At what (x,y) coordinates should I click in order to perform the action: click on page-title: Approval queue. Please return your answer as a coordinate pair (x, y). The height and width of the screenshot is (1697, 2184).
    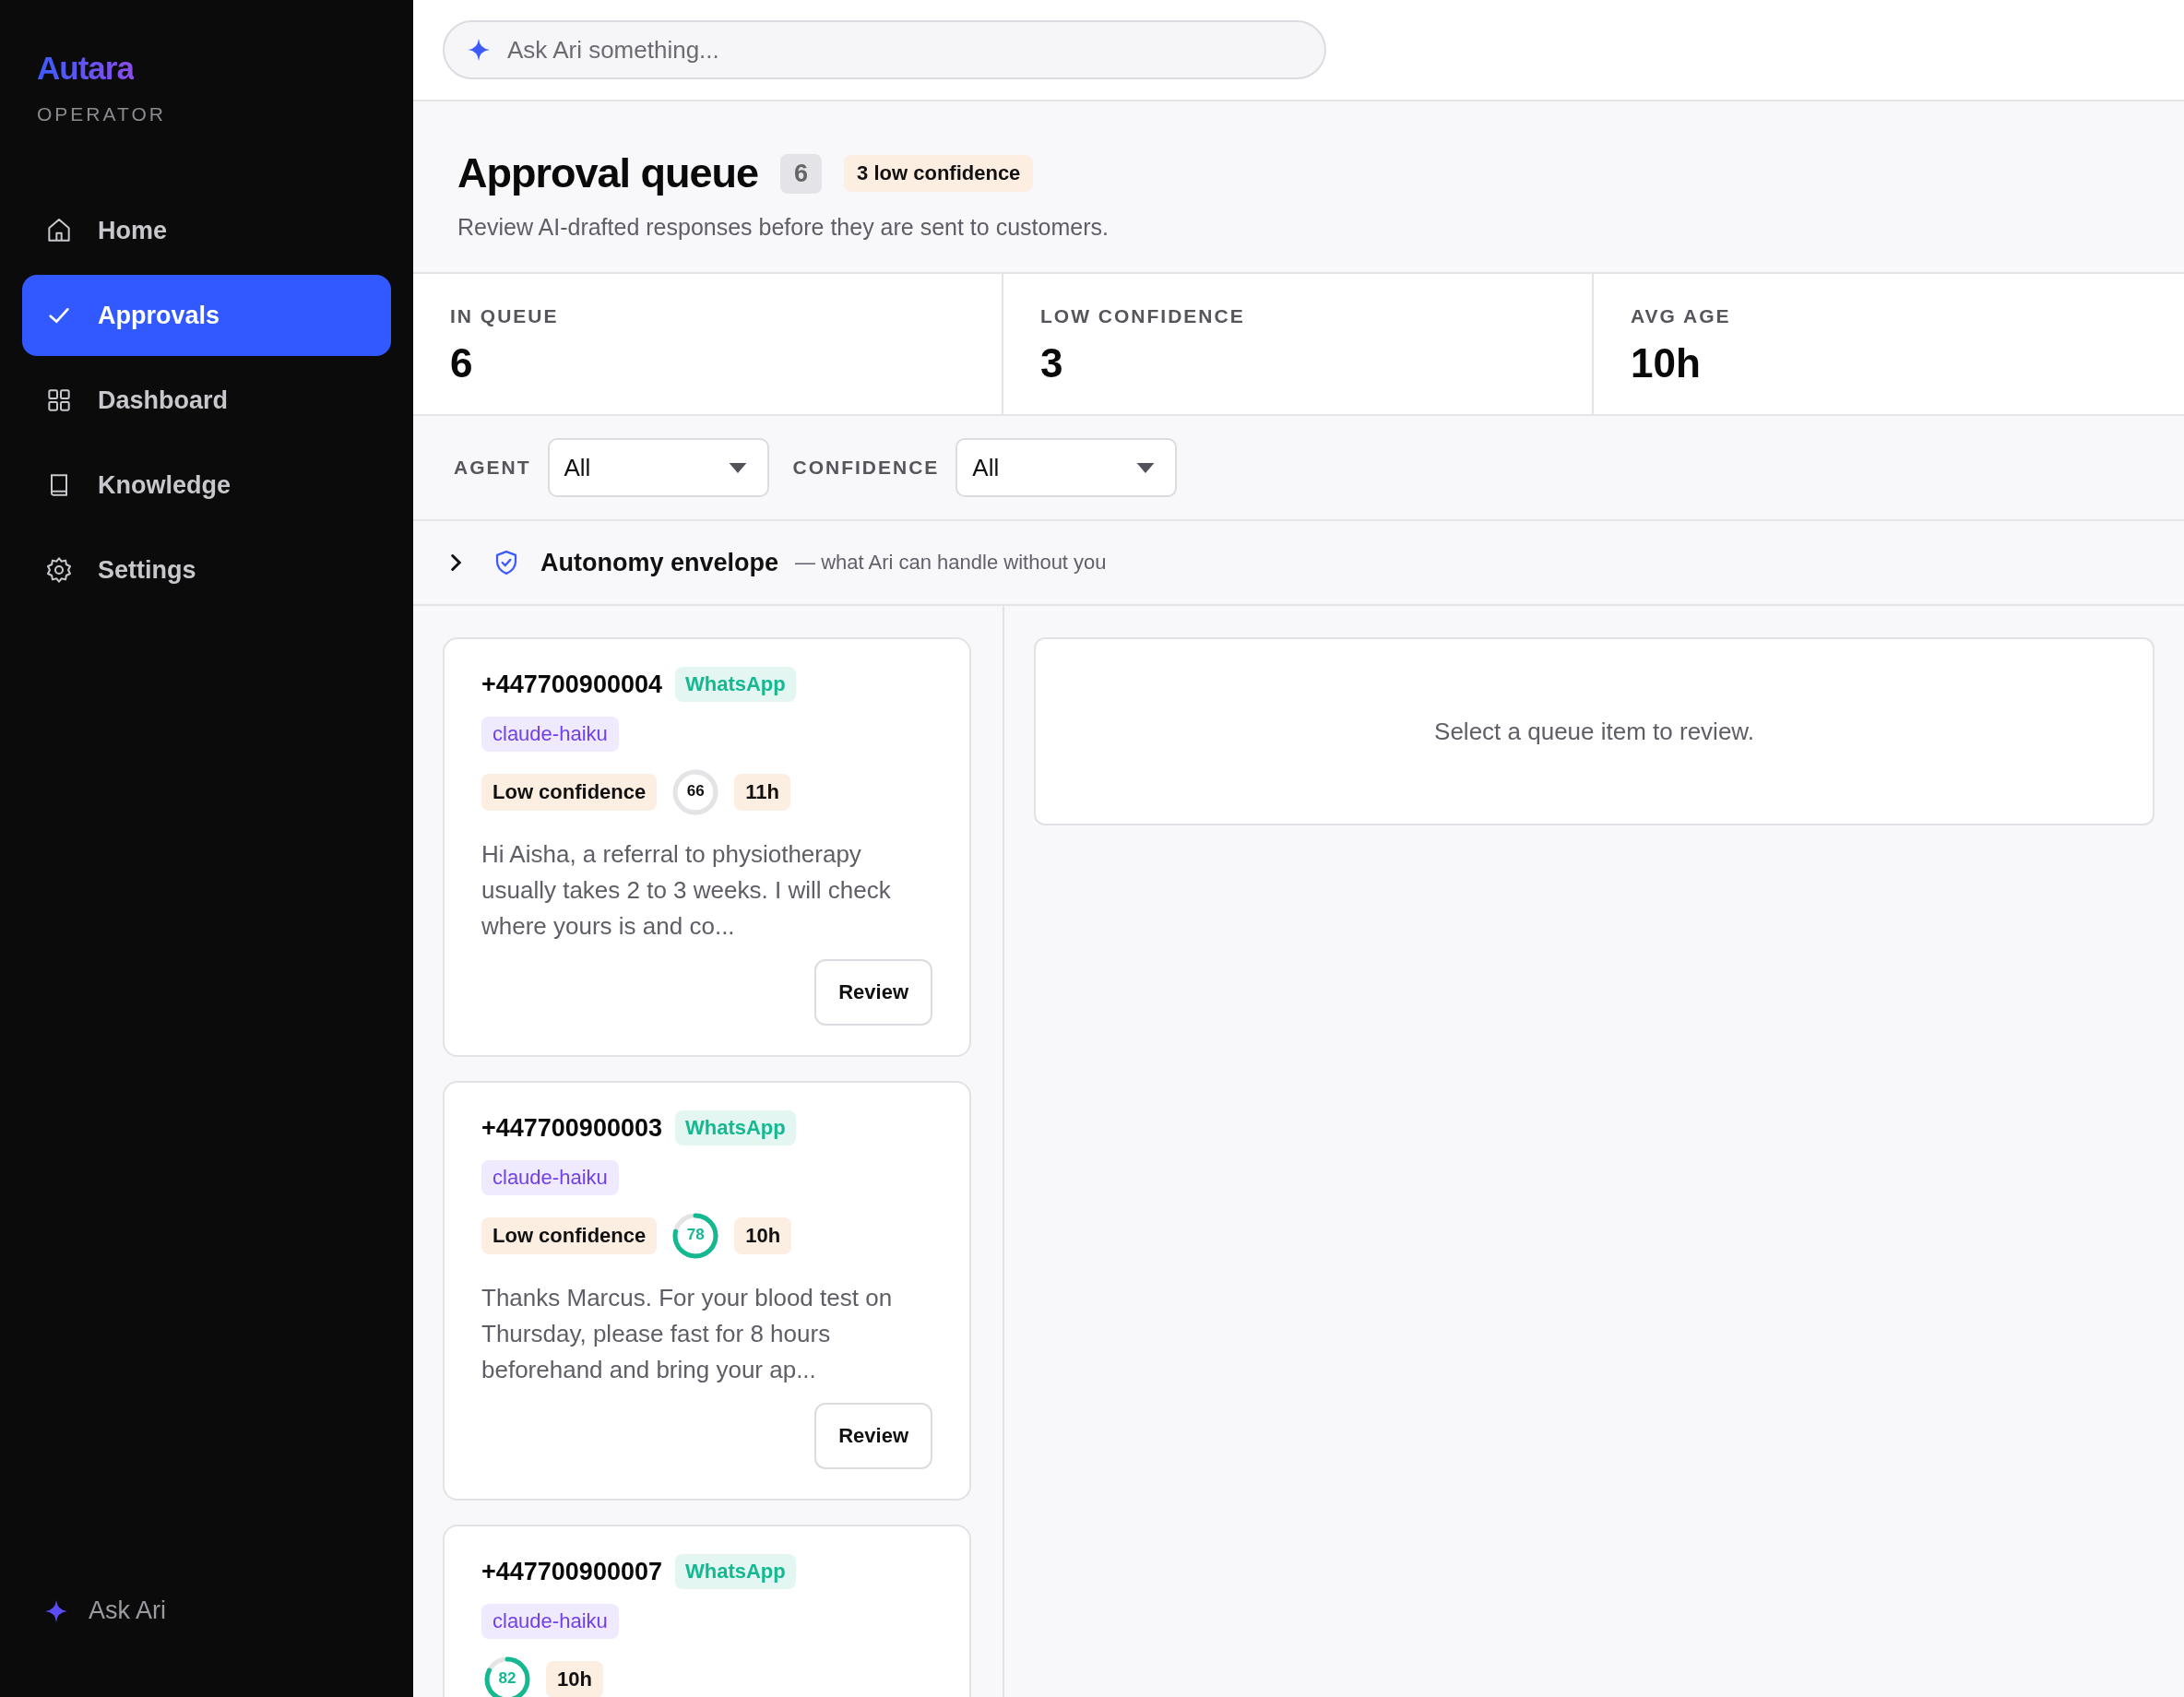
    Looking at the image, I should click on (608, 173).